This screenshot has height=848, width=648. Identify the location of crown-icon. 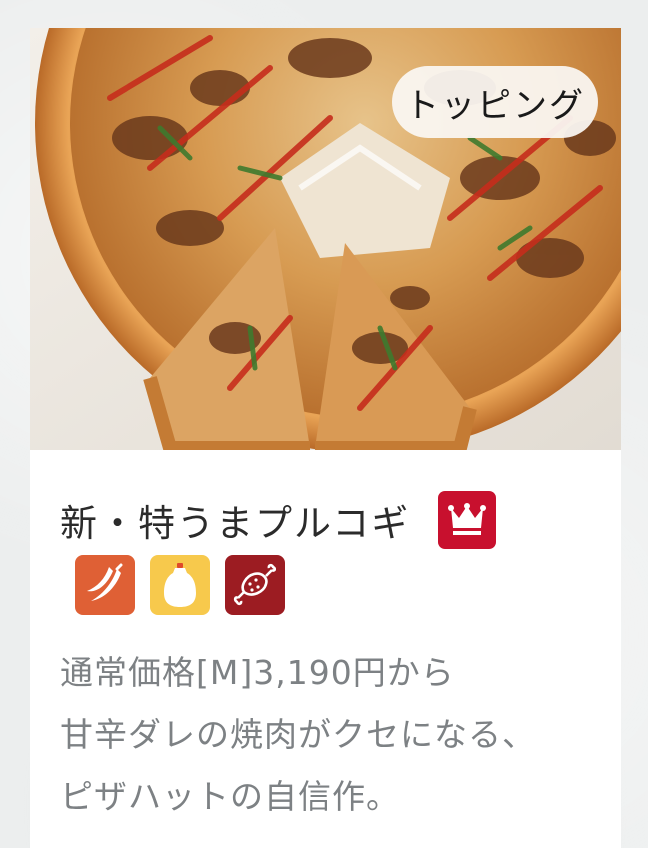
(467, 520).